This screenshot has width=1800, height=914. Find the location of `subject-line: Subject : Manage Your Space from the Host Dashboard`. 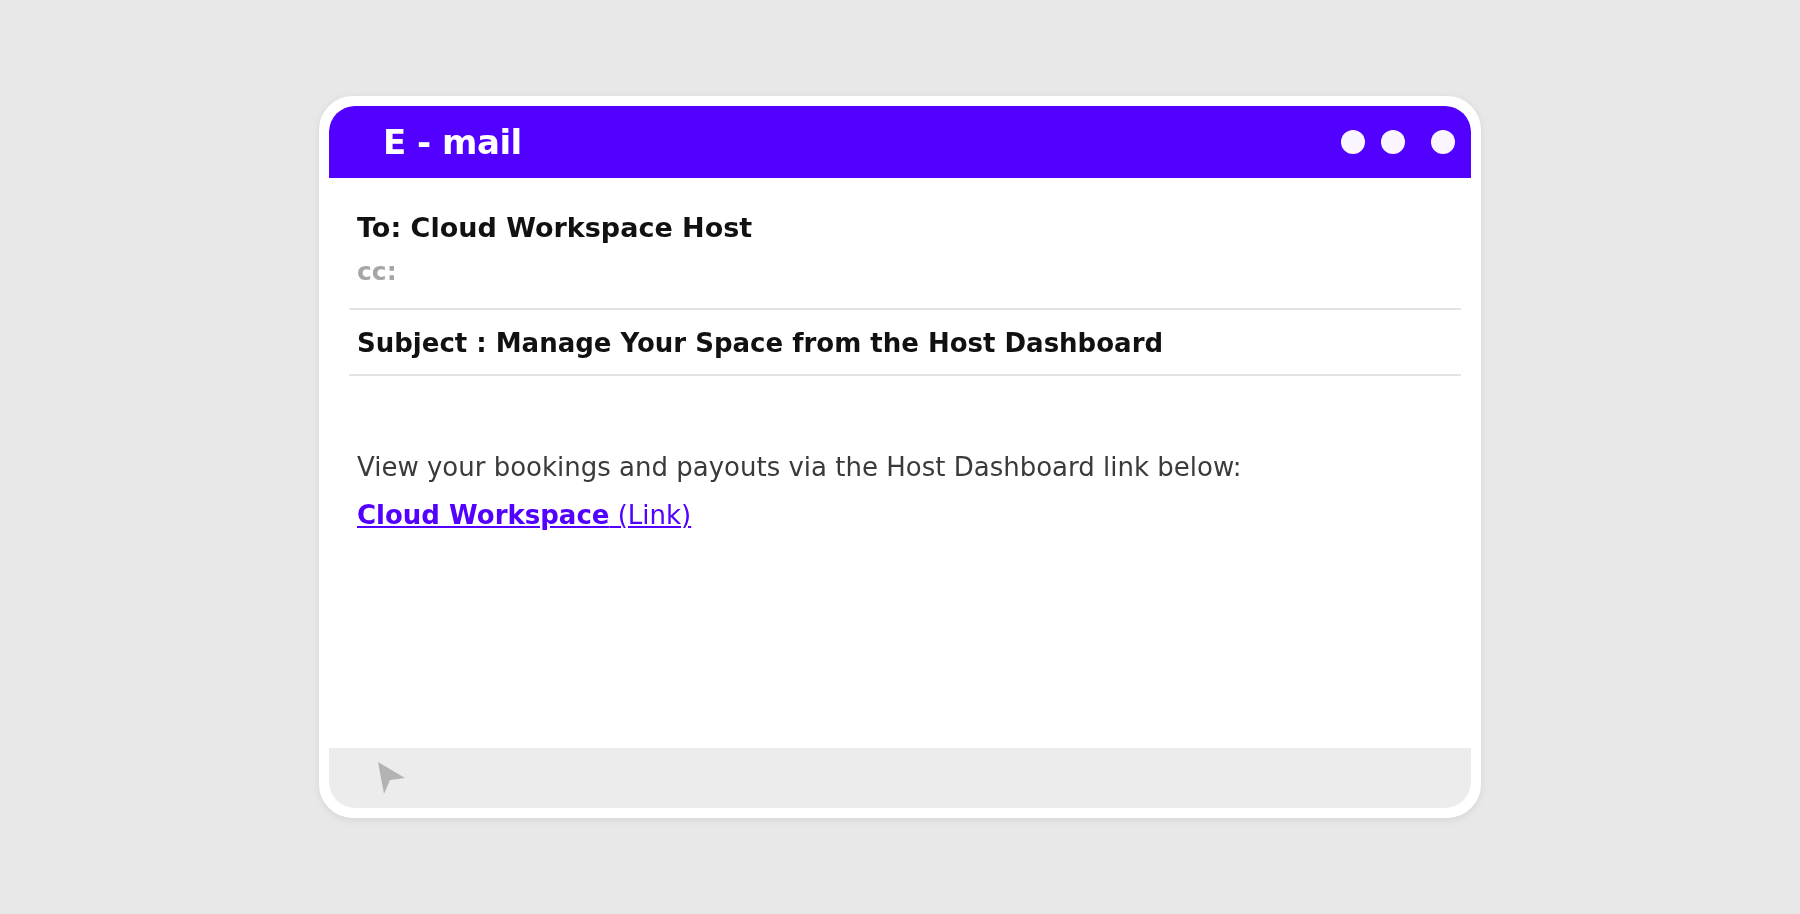

subject-line: Subject : Manage Your Space from the Host Dashboard is located at coordinates (760, 343).